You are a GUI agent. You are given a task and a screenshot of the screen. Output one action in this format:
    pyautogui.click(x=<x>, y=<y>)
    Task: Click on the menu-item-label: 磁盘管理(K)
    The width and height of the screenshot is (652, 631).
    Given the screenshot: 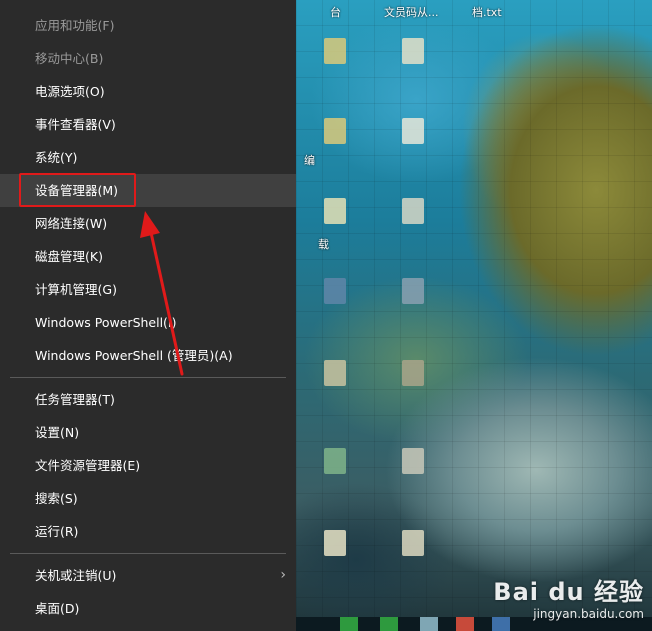 What is the action you would take?
    pyautogui.click(x=69, y=256)
    